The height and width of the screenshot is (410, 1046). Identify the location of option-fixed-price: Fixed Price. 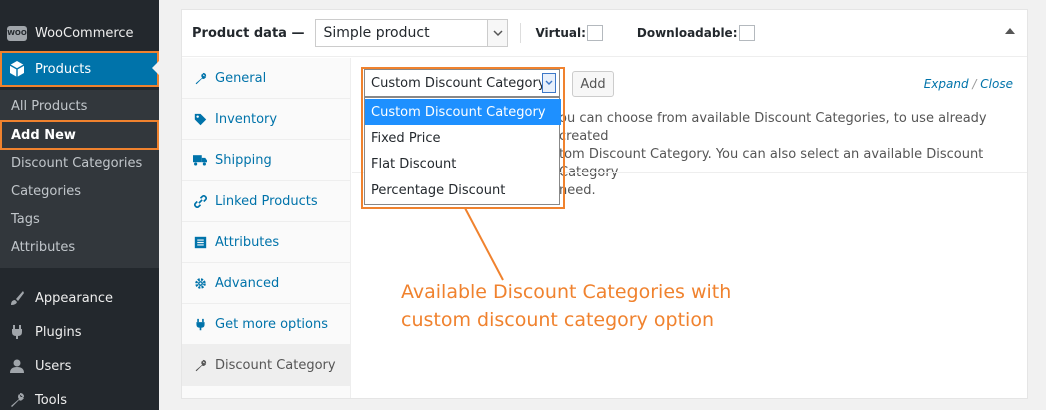
(463, 138).